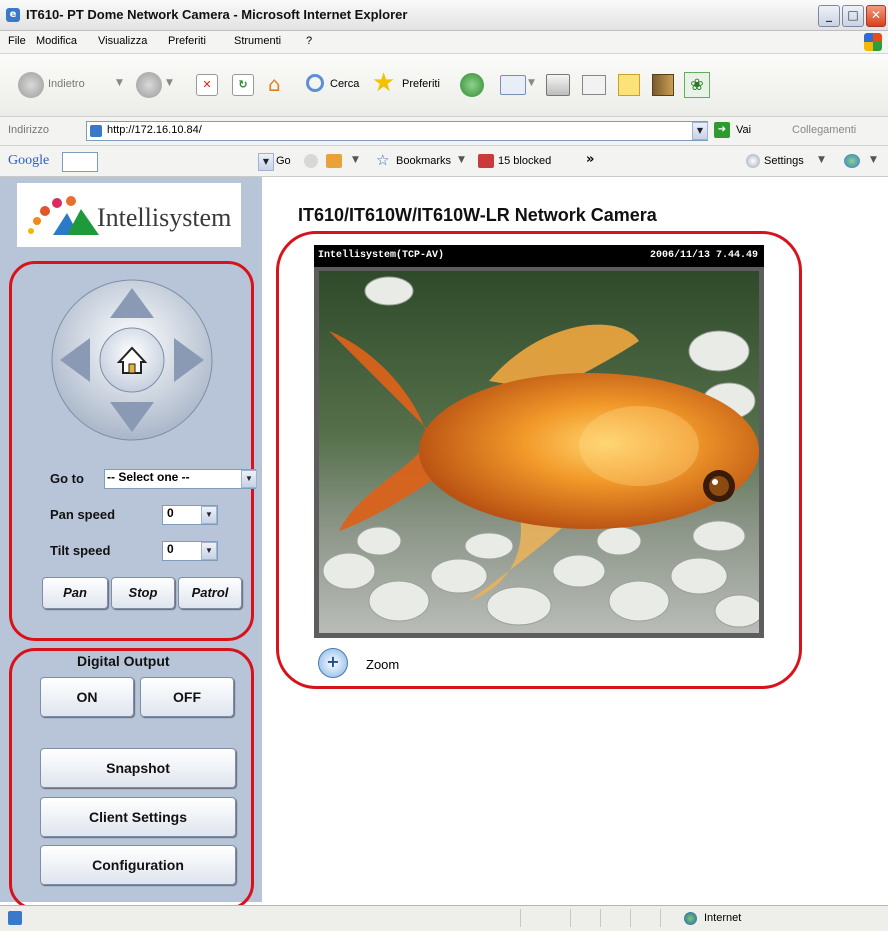  I want to click on mail-icon, so click(513, 85).